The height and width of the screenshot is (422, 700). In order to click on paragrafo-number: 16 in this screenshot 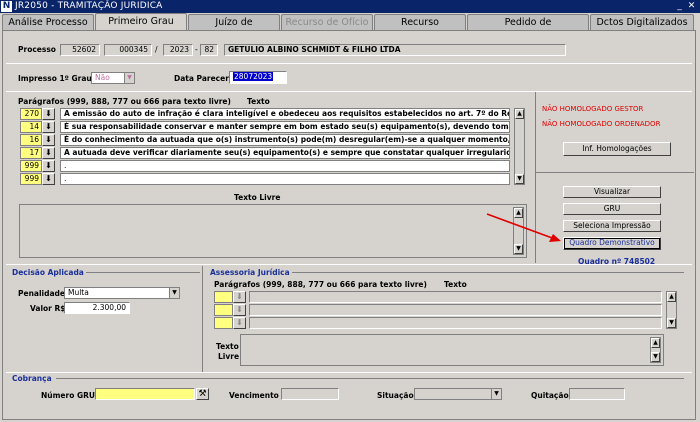, I will do `click(31, 140)`.